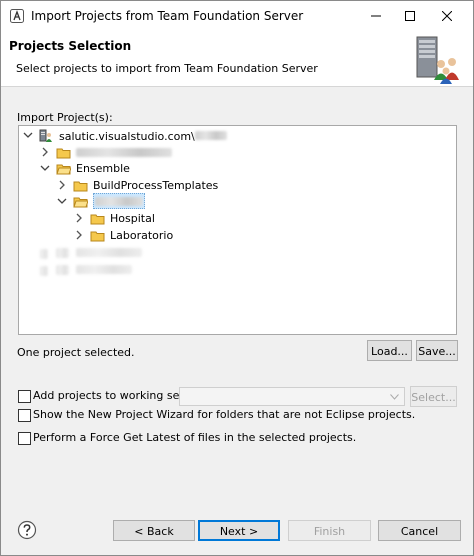 This screenshot has width=474, height=556. Describe the element at coordinates (110, 395) in the screenshot. I see `working-set-label: Add projects to working set:` at that location.